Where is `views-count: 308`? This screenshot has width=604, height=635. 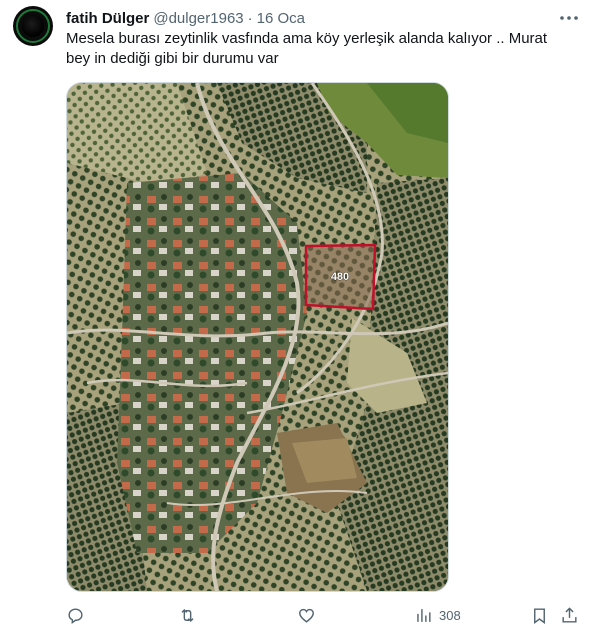 views-count: 308 is located at coordinates (450, 615).